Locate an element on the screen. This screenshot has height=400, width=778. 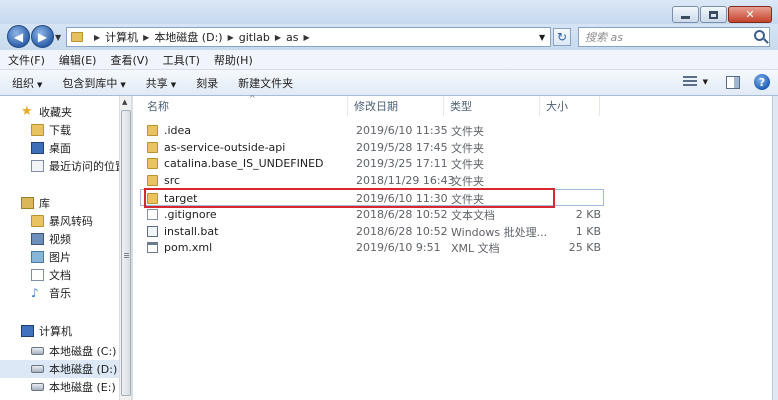
nav-computer: 计算机 is located at coordinates (59, 331).